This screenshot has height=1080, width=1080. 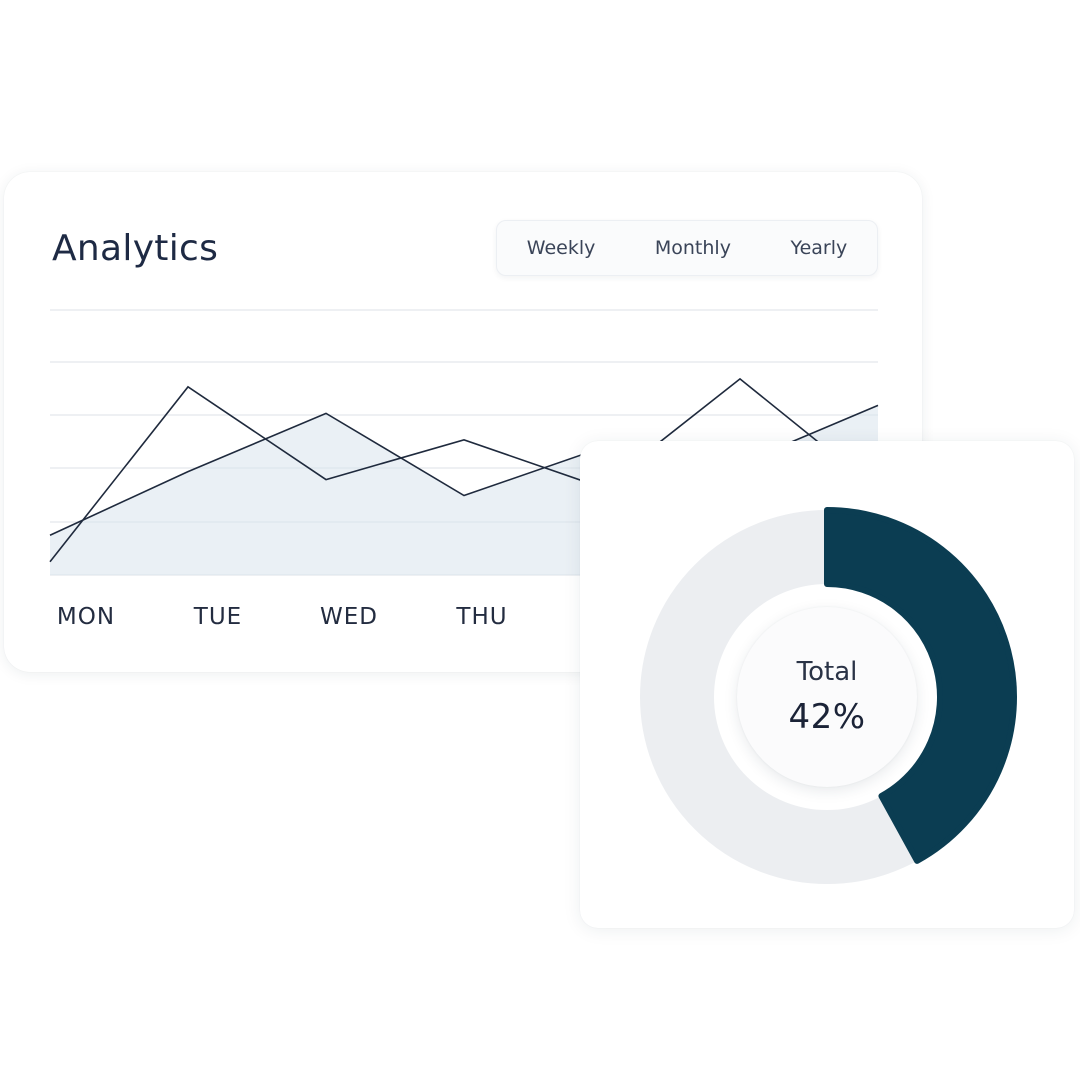 What do you see at coordinates (561, 248) in the screenshot?
I see `tab-weekly: Weekly` at bounding box center [561, 248].